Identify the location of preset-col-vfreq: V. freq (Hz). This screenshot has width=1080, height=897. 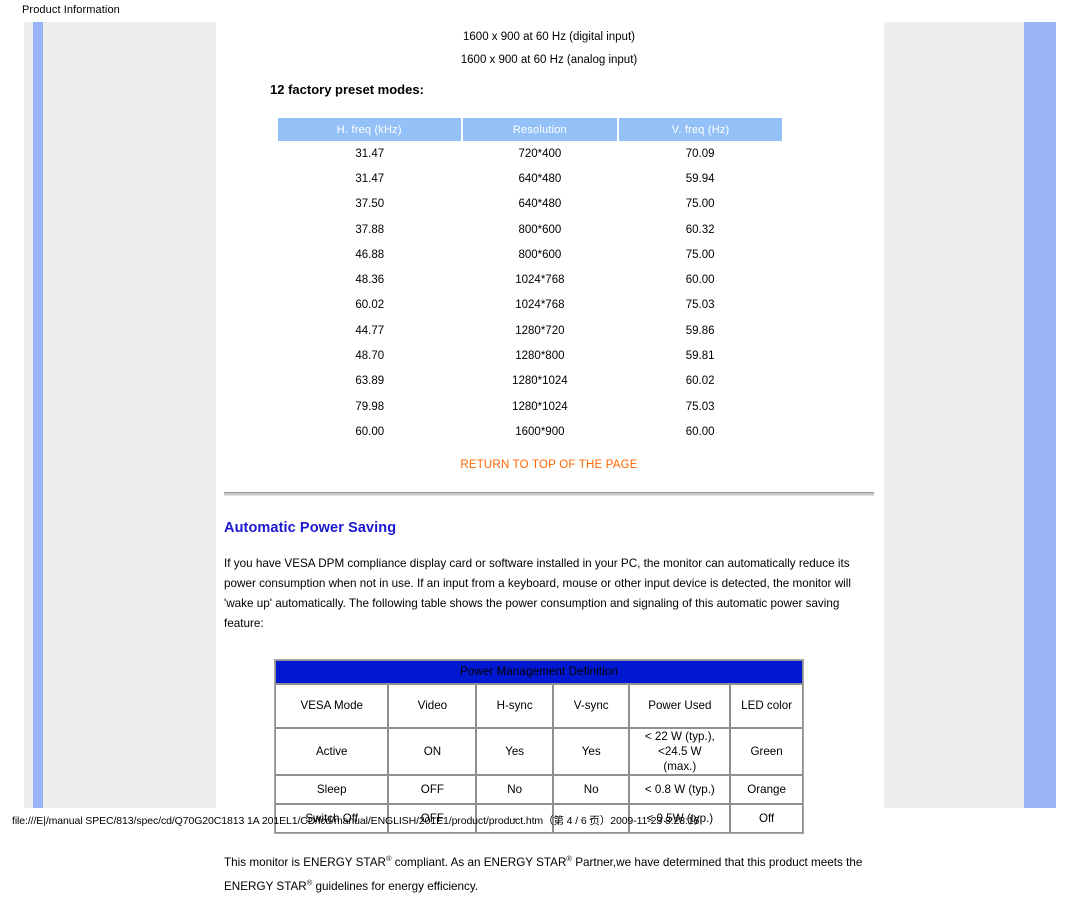
(700, 129).